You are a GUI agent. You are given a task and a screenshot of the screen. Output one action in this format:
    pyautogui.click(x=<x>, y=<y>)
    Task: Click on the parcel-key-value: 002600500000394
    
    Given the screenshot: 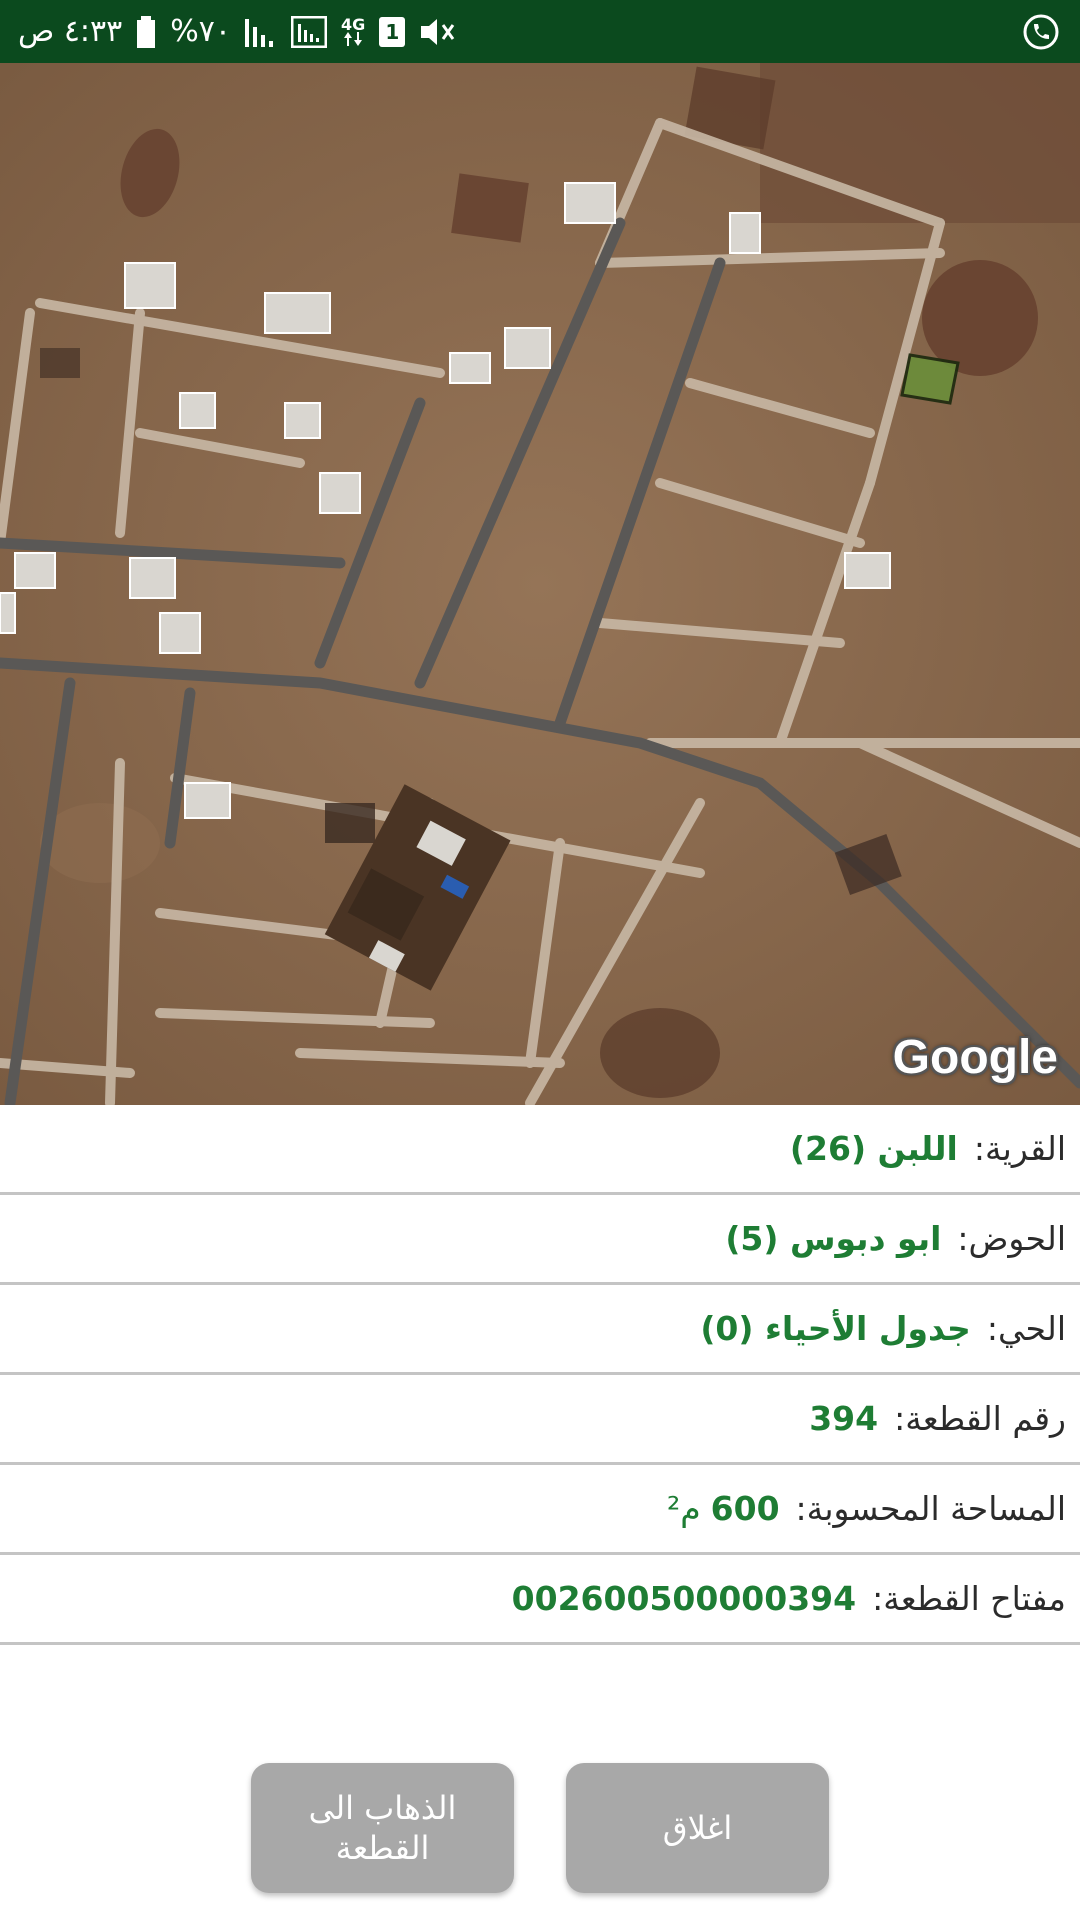 What is the action you would take?
    pyautogui.click(x=684, y=1598)
    